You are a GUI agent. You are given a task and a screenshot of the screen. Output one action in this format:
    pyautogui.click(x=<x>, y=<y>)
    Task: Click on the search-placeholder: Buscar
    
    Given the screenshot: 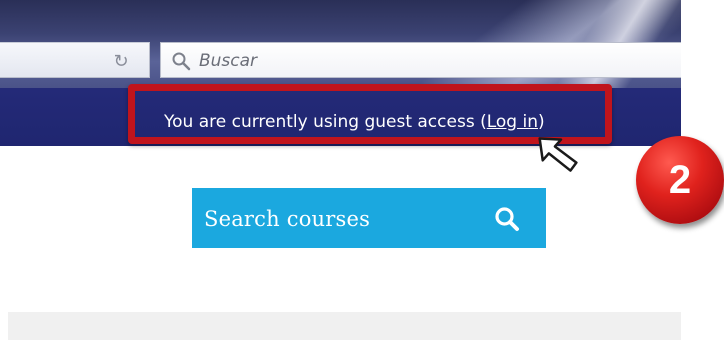 What is the action you would take?
    pyautogui.click(x=228, y=61)
    